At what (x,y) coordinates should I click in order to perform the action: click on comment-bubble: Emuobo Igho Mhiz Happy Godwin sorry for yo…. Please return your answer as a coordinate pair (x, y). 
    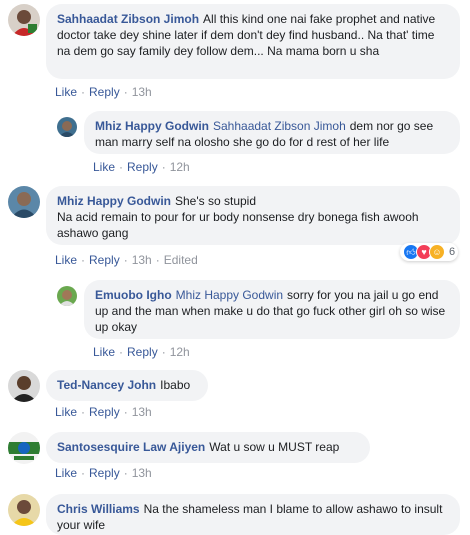
    Looking at the image, I should click on (272, 309).